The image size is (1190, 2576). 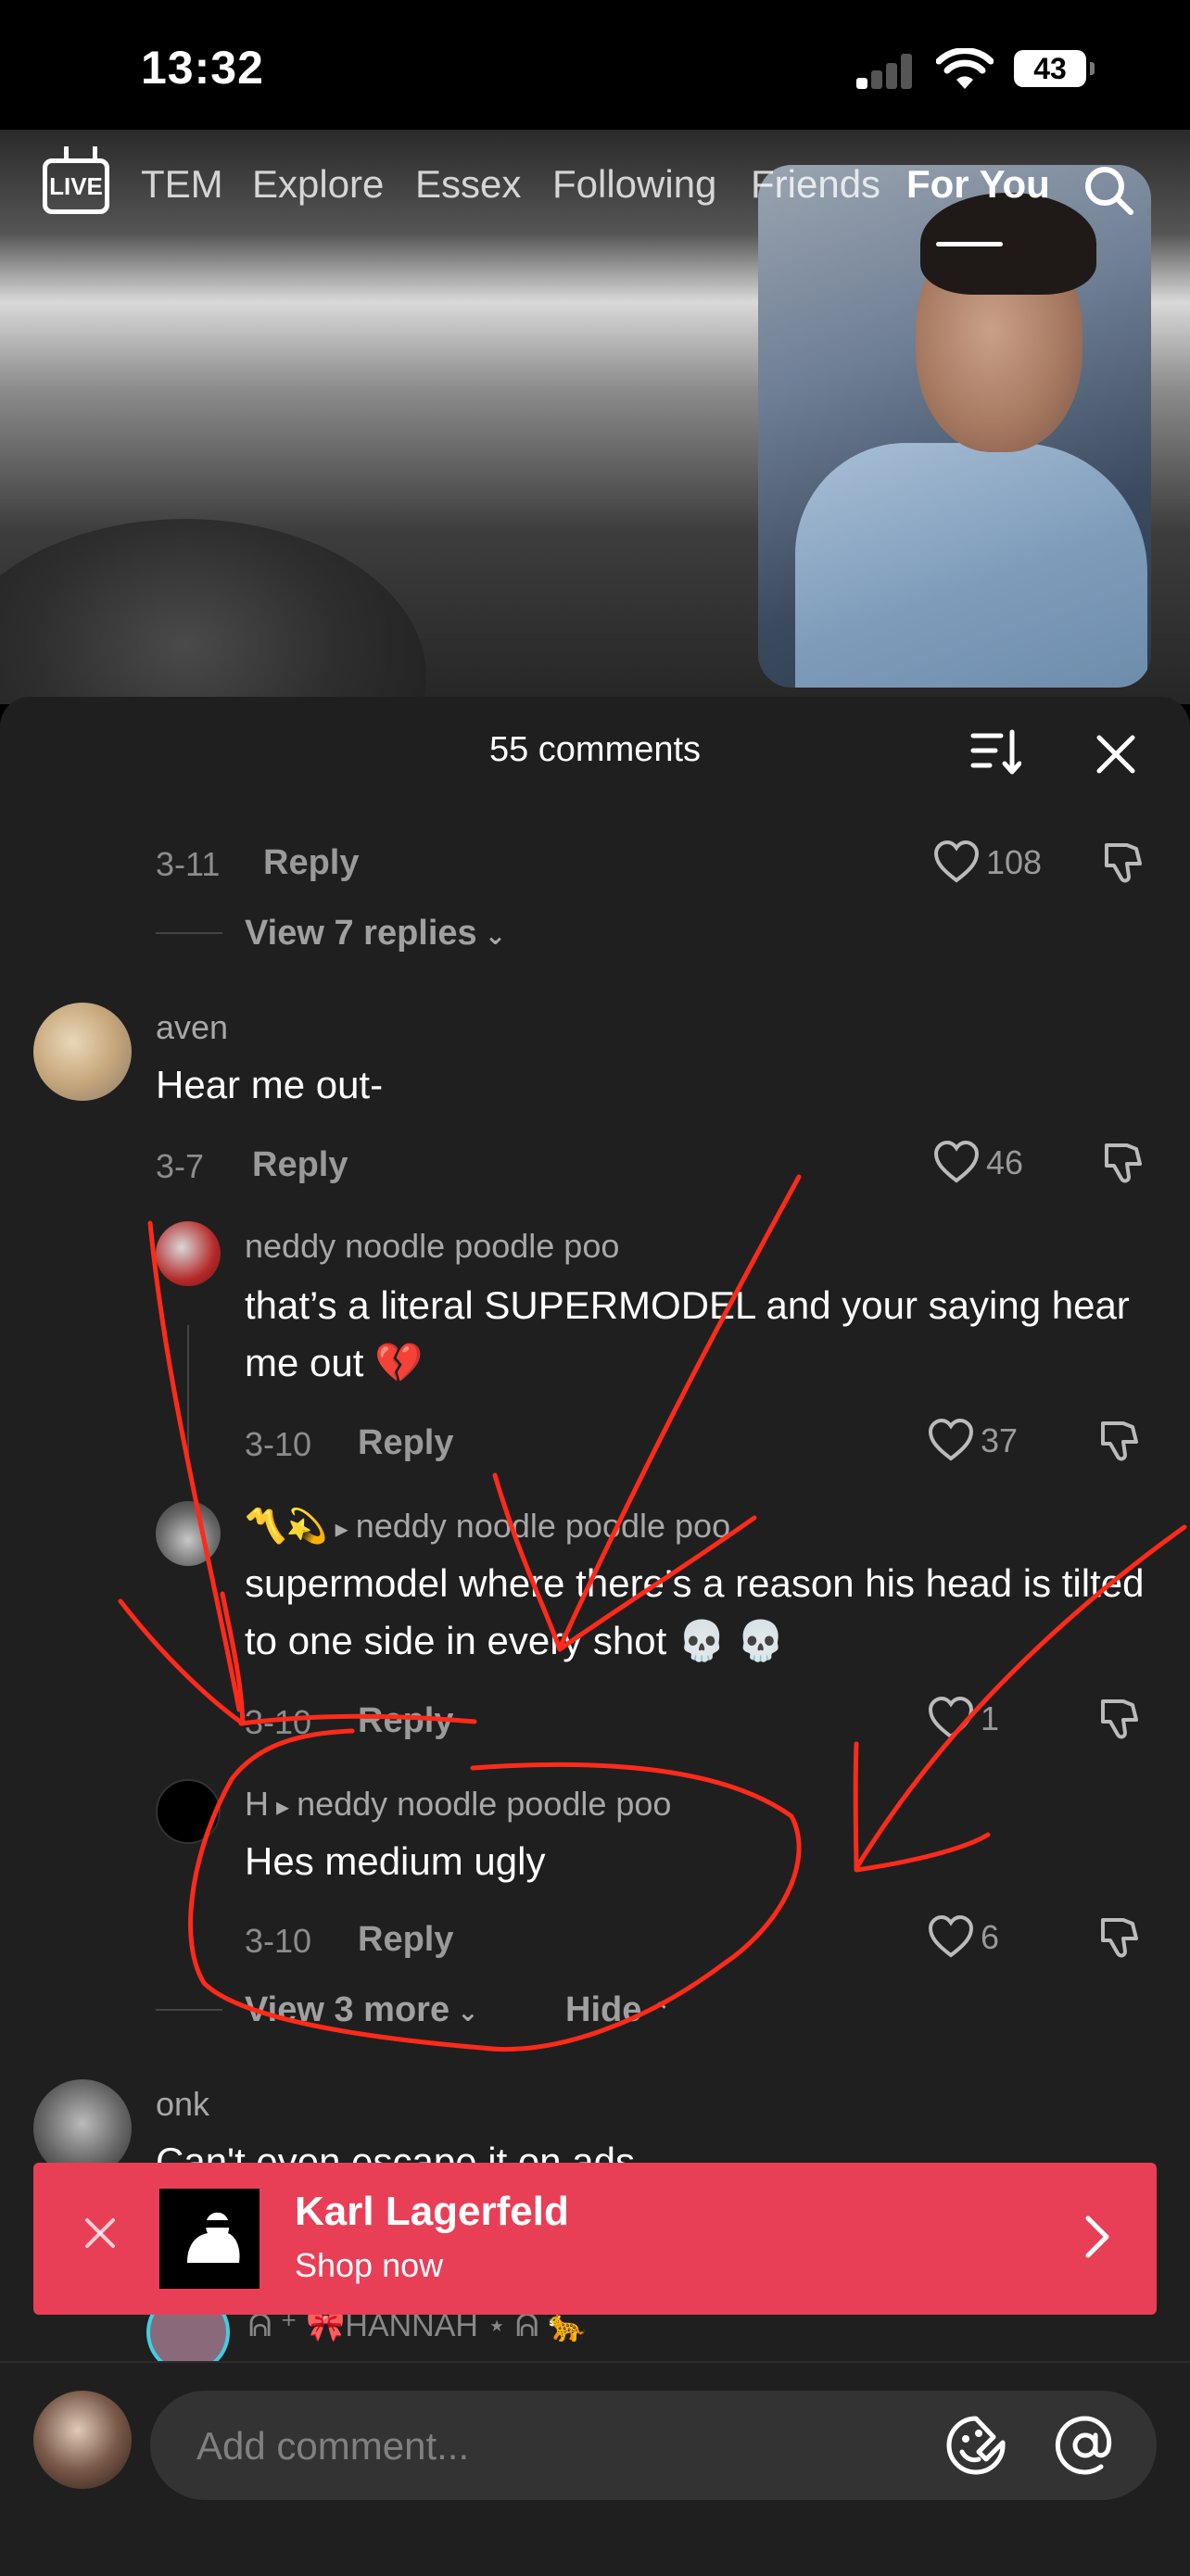 What do you see at coordinates (432, 2212) in the screenshot?
I see `ad-brand-name: Karl Lagerfeld` at bounding box center [432, 2212].